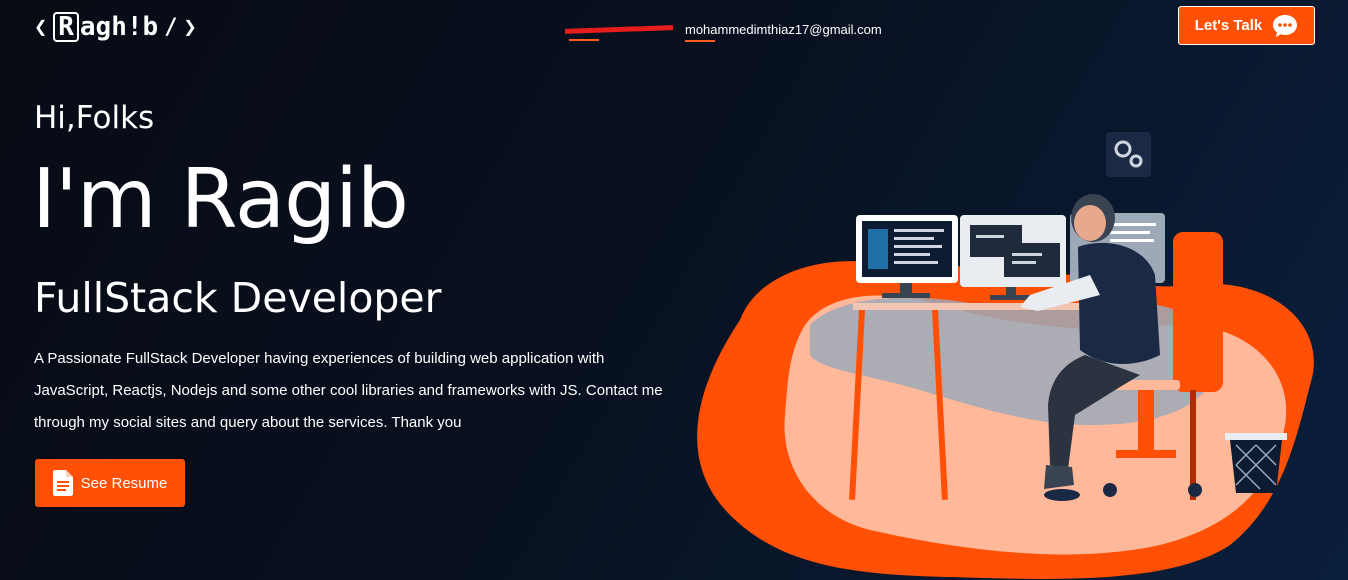 The height and width of the screenshot is (580, 1348). I want to click on site-logo: ❮ Ragh!b / ❯, so click(115, 27).